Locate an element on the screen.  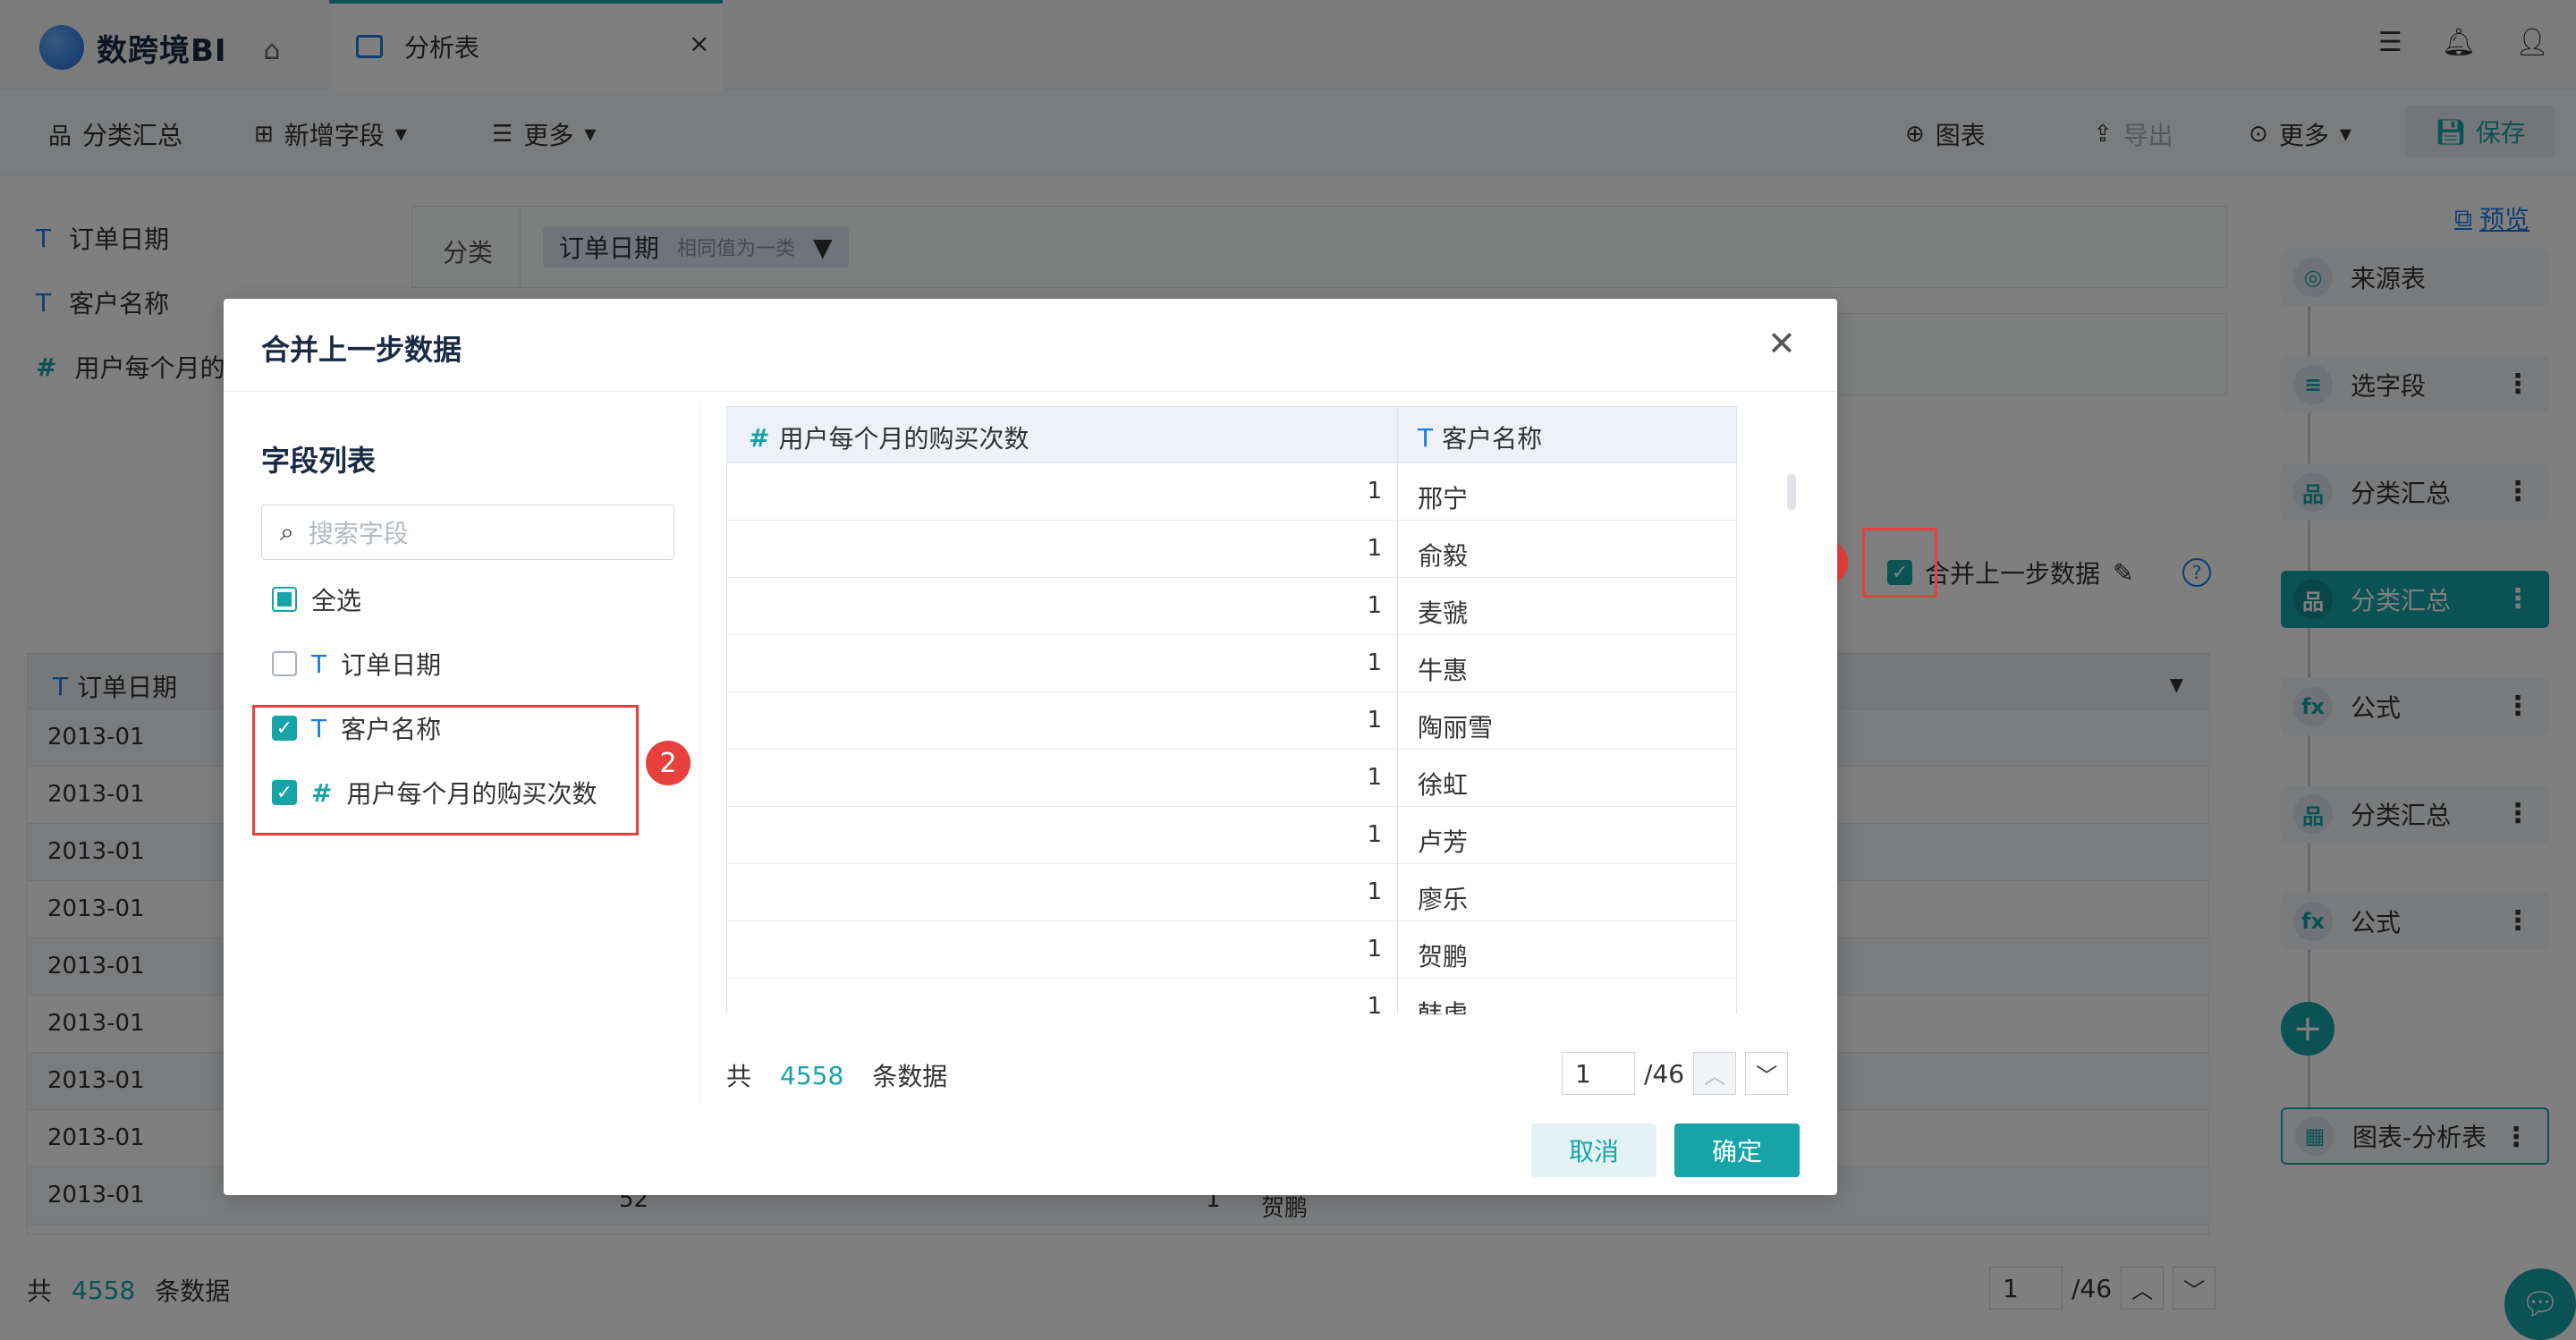
field-option: T 订单日期 is located at coordinates (356, 664).